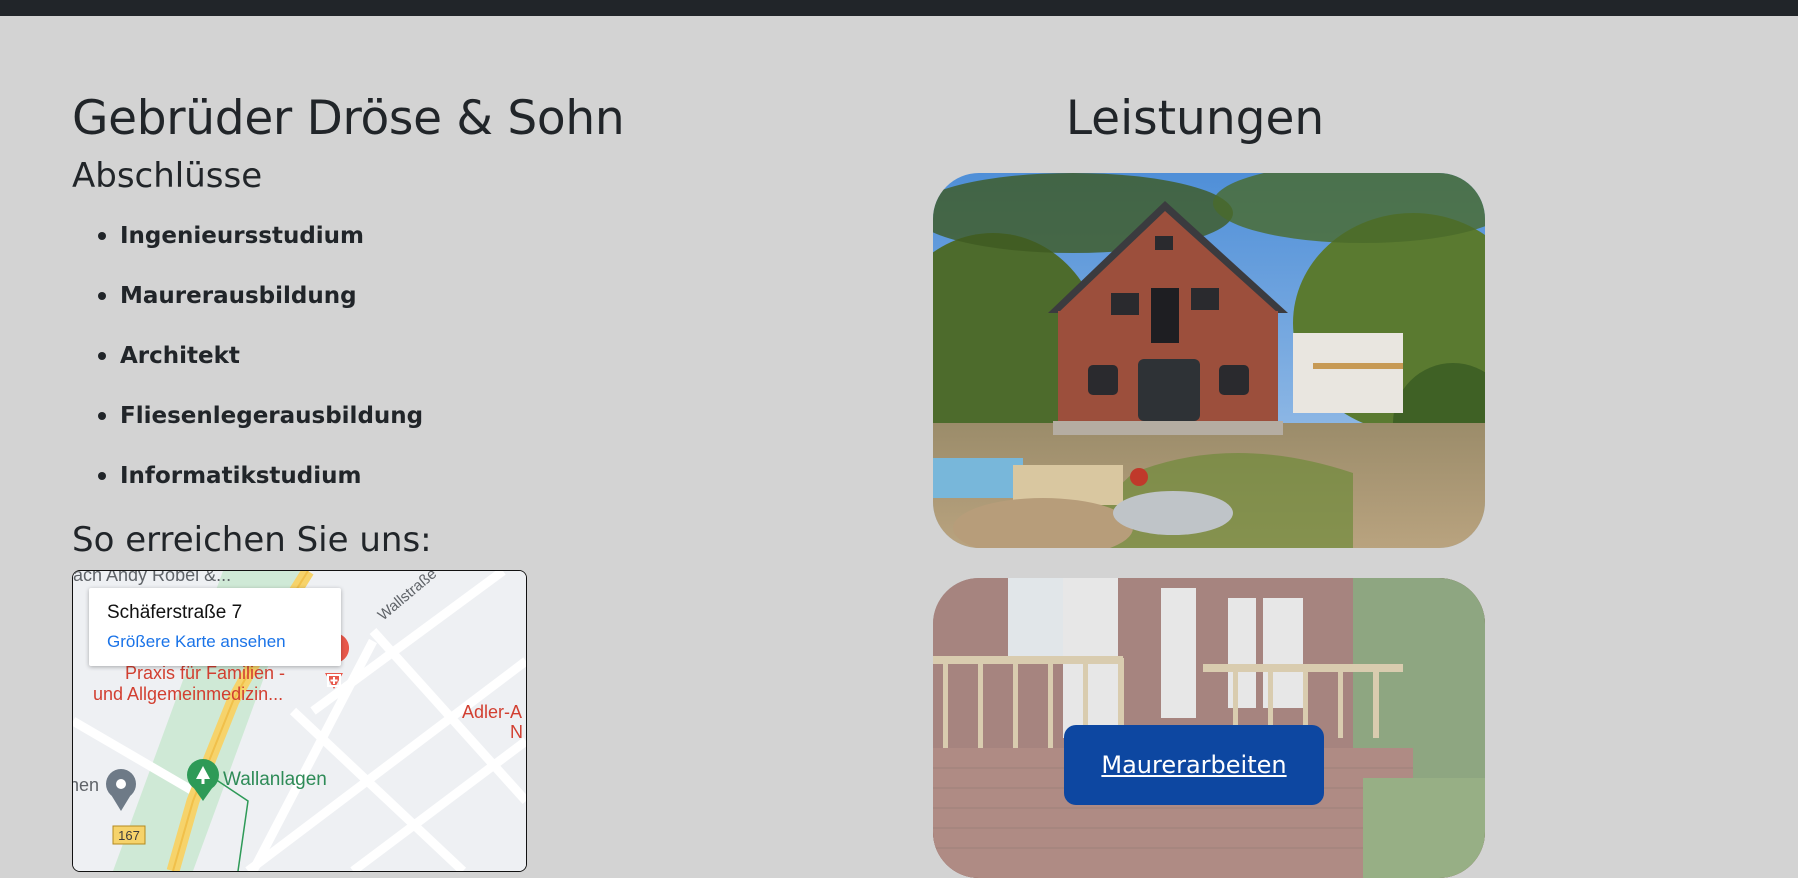 The image size is (1798, 878). What do you see at coordinates (1195, 118) in the screenshot?
I see `services-heading: Leistungen` at bounding box center [1195, 118].